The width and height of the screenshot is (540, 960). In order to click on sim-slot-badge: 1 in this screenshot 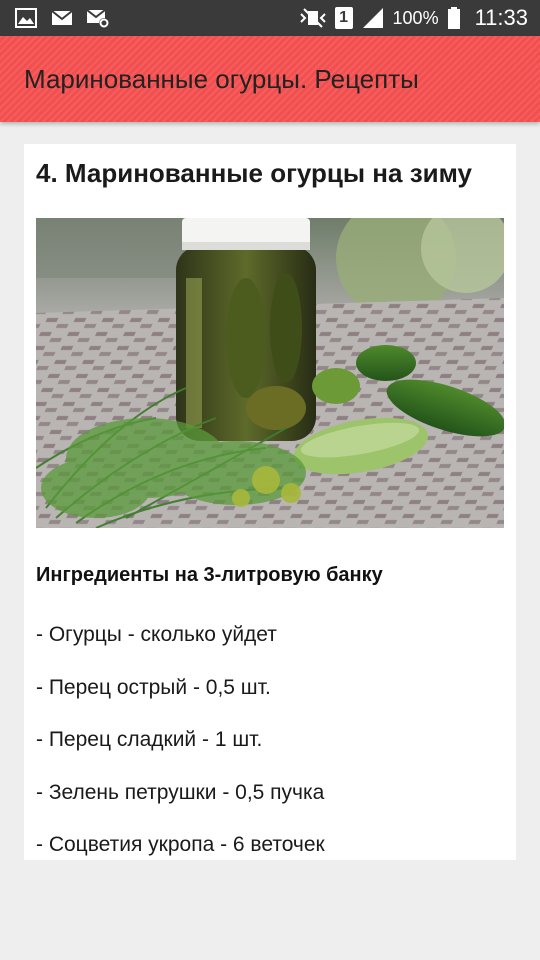, I will do `click(343, 18)`.